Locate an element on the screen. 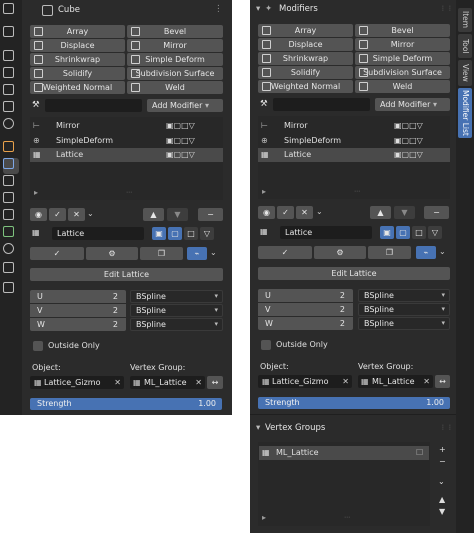 This screenshot has width=474, height=533. scene-icon is located at coordinates (11, 109).